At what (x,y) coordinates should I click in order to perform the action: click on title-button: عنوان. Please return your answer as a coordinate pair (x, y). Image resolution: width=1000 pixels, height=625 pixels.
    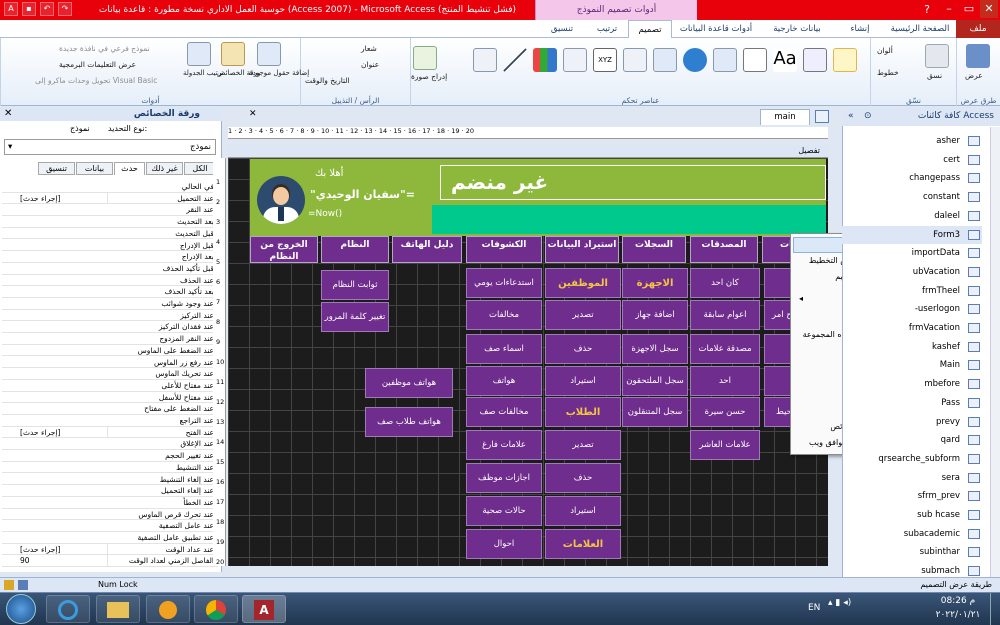
    Looking at the image, I should click on (370, 64).